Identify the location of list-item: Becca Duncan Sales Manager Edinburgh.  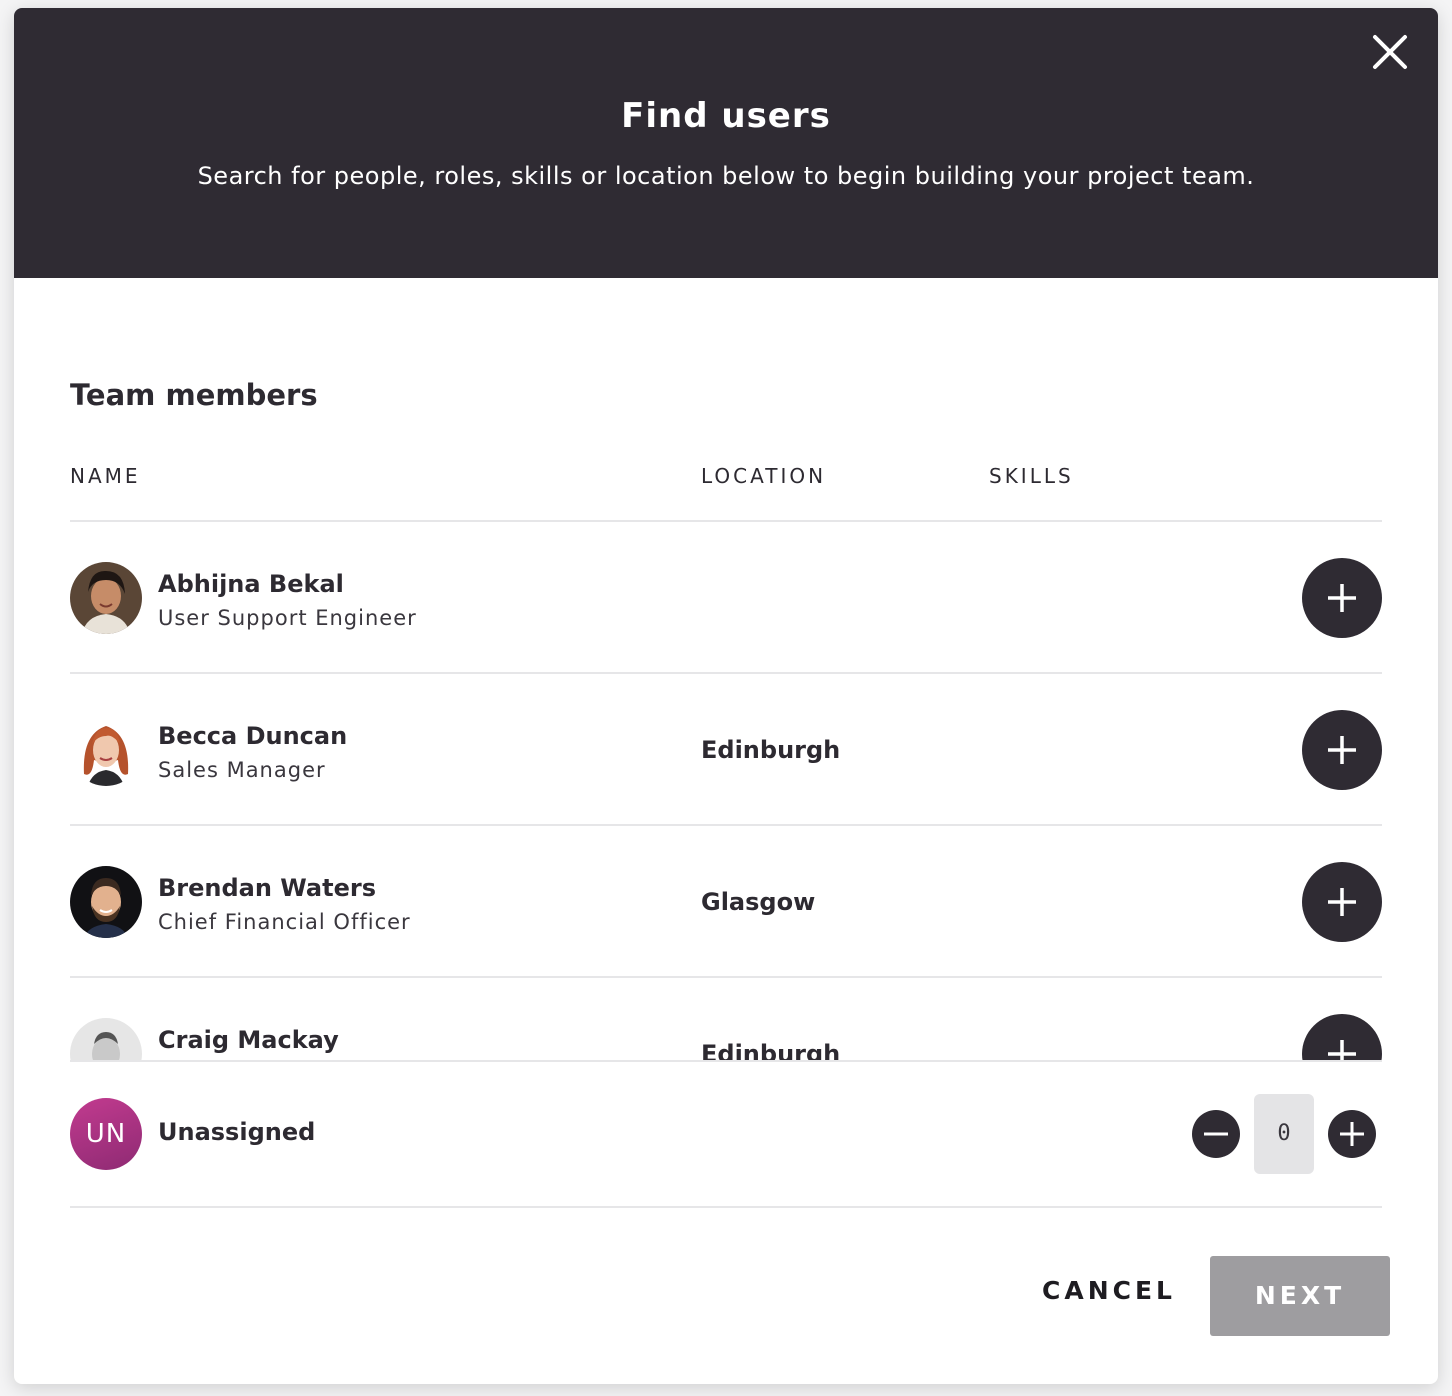
(726, 750).